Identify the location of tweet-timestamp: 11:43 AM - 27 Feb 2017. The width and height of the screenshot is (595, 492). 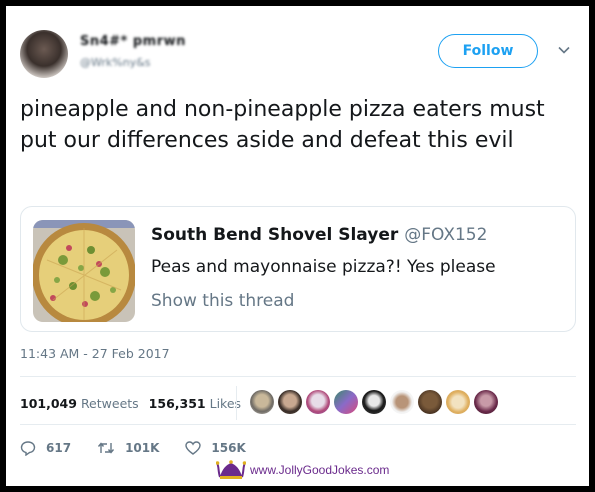
(95, 353).